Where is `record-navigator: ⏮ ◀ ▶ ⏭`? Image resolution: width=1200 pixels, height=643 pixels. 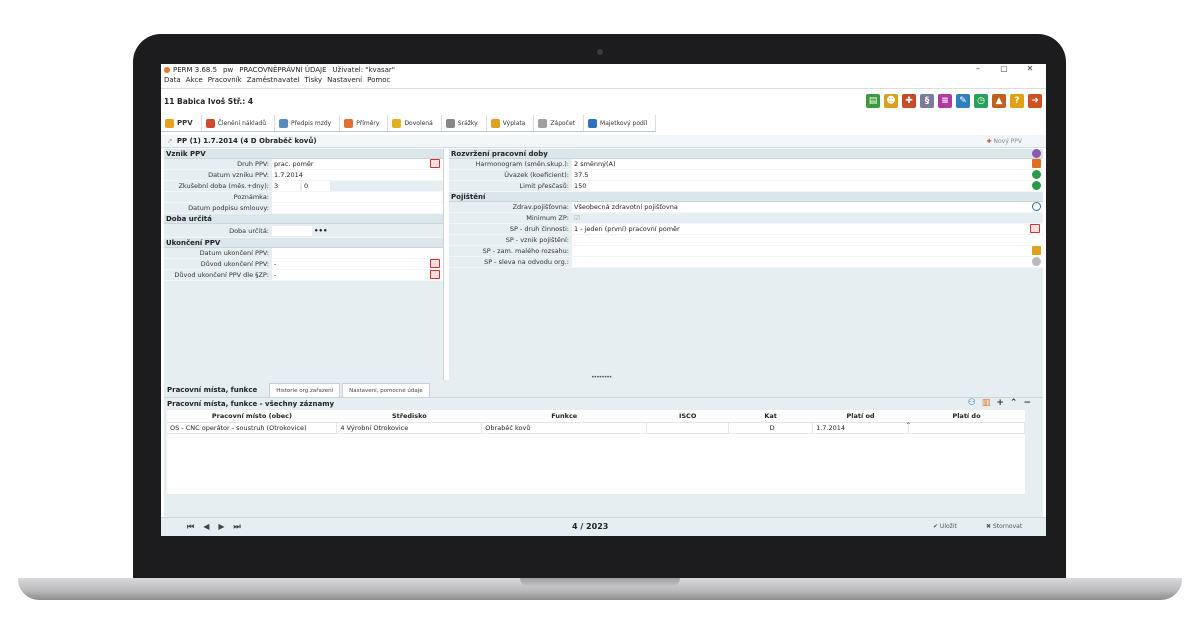 record-navigator: ⏮ ◀ ▶ ⏭ is located at coordinates (214, 527).